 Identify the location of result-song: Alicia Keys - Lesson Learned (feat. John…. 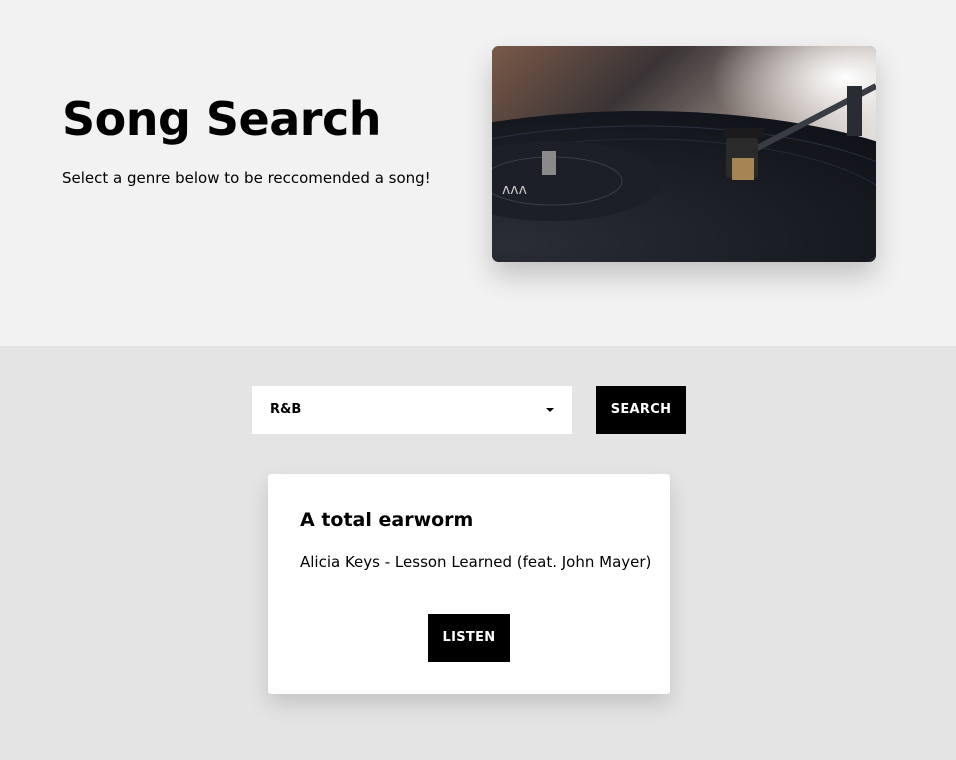
(476, 562).